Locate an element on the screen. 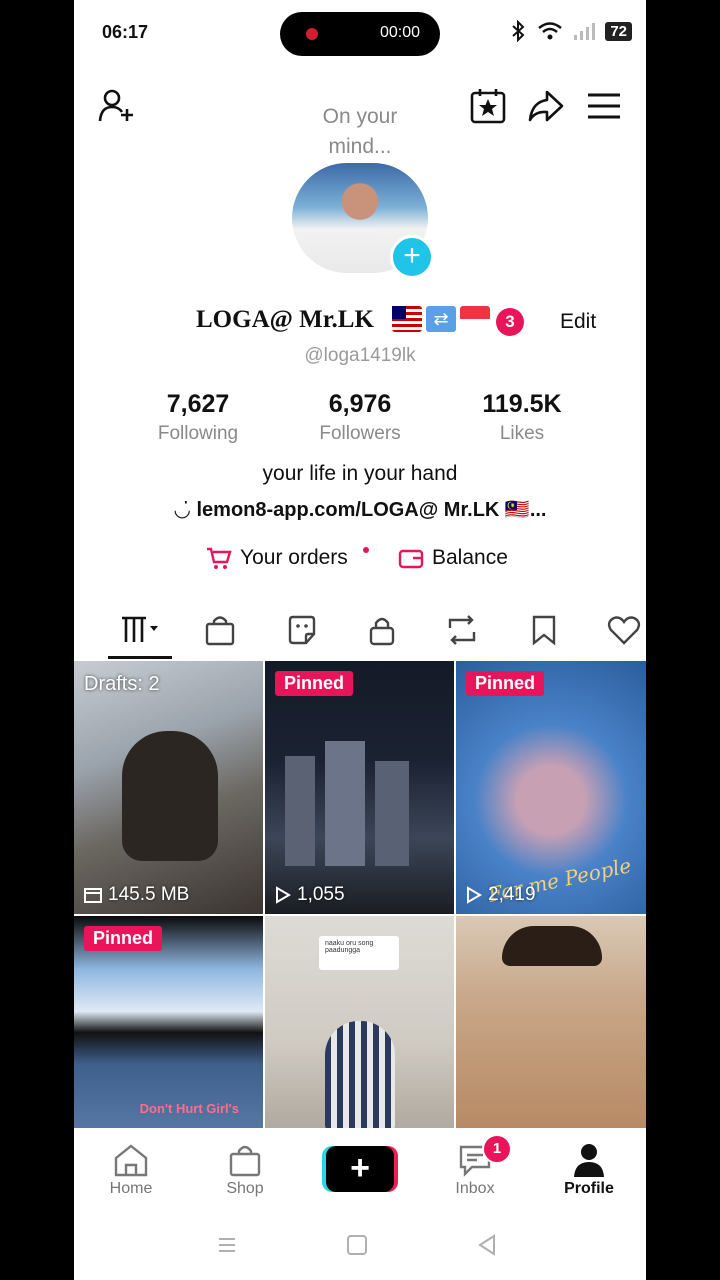  grid-item-video-selfie is located at coordinates (551, 1022).